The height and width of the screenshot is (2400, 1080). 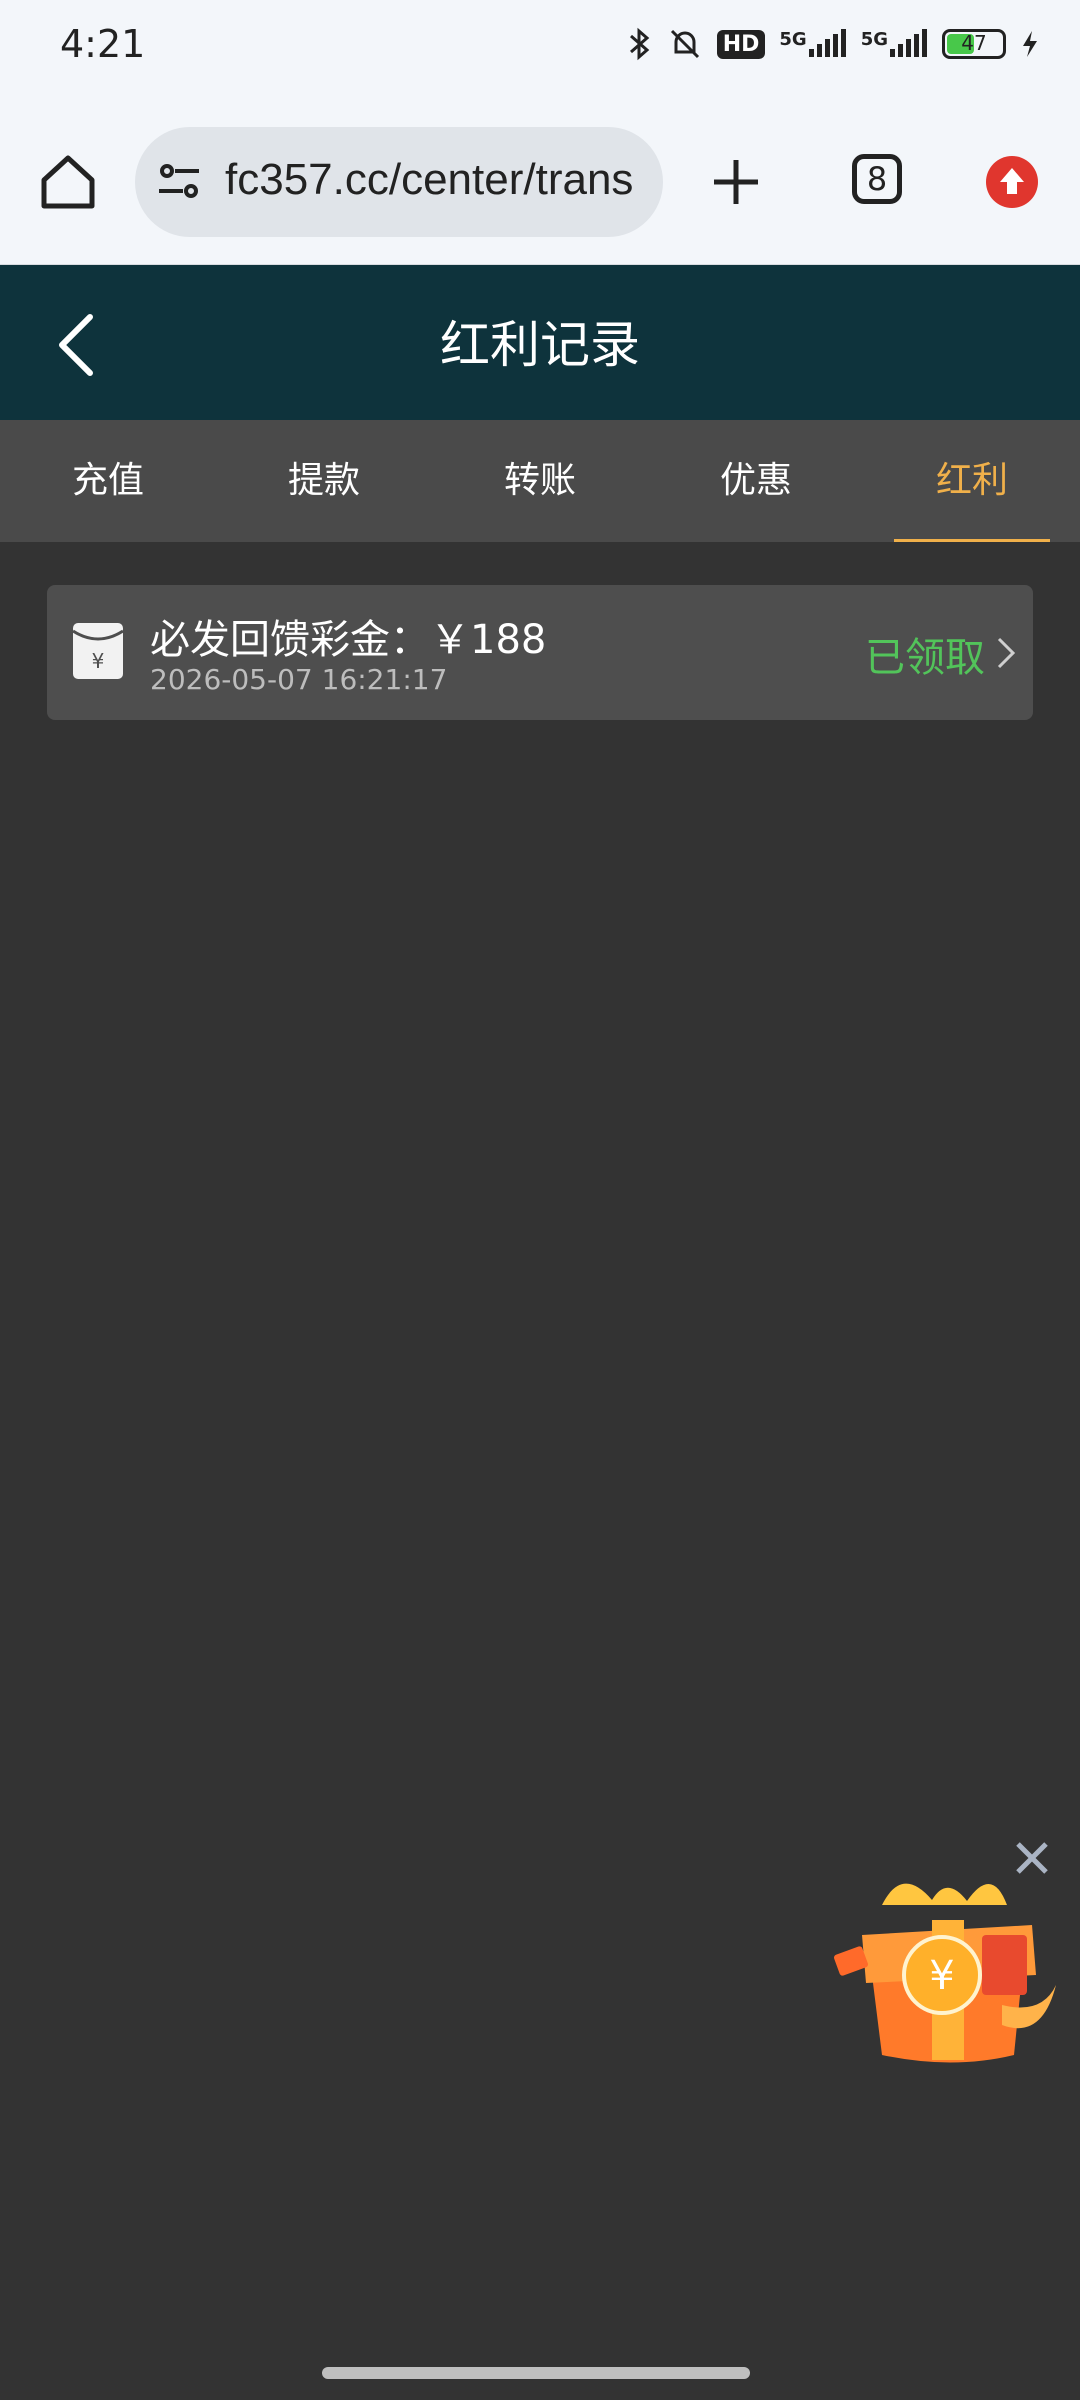 I want to click on status-time: 4:21, so click(x=103, y=44).